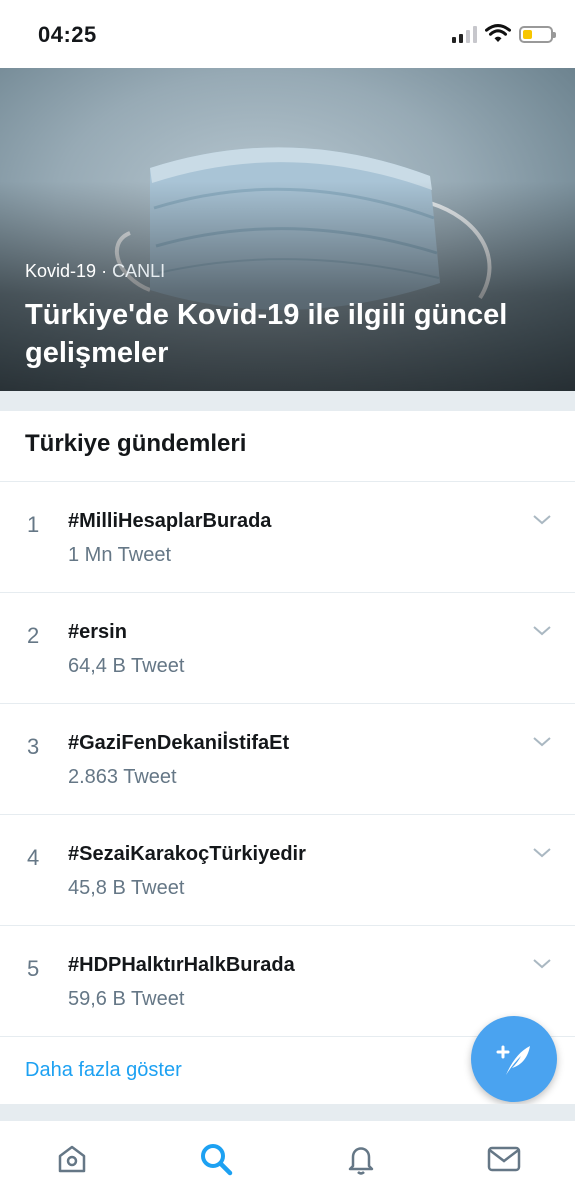  I want to click on status-time: 04:25, so click(67, 34).